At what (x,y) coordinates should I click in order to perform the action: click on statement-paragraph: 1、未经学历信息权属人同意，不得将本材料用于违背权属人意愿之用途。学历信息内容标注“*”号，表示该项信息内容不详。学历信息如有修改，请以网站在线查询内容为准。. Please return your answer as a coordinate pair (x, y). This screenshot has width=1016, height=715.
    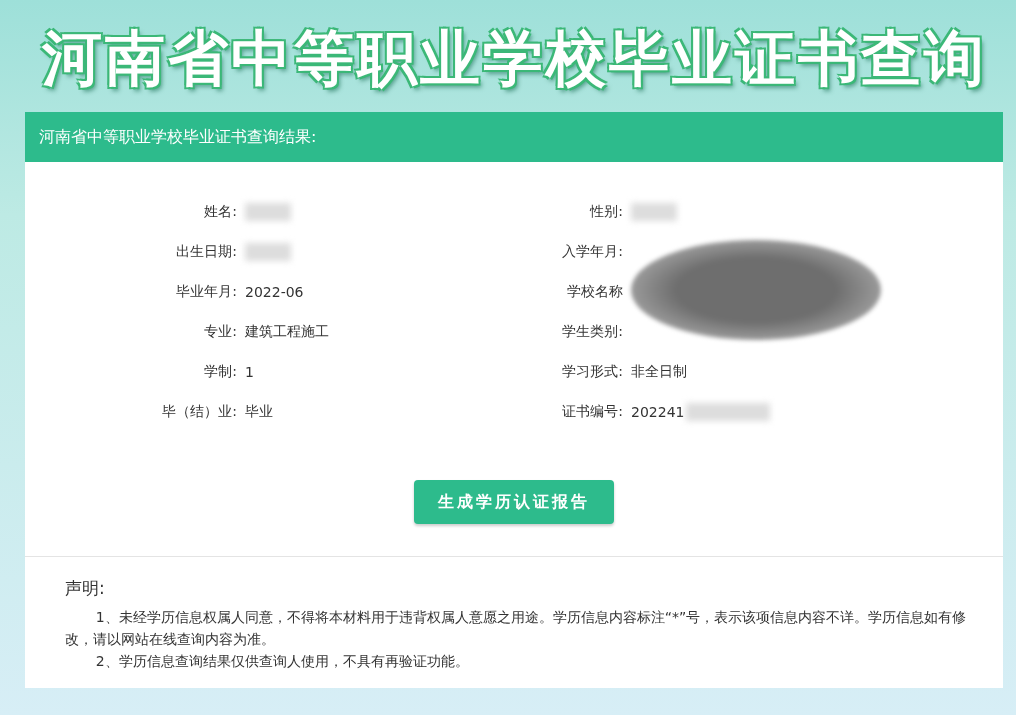
    Looking at the image, I should click on (516, 628).